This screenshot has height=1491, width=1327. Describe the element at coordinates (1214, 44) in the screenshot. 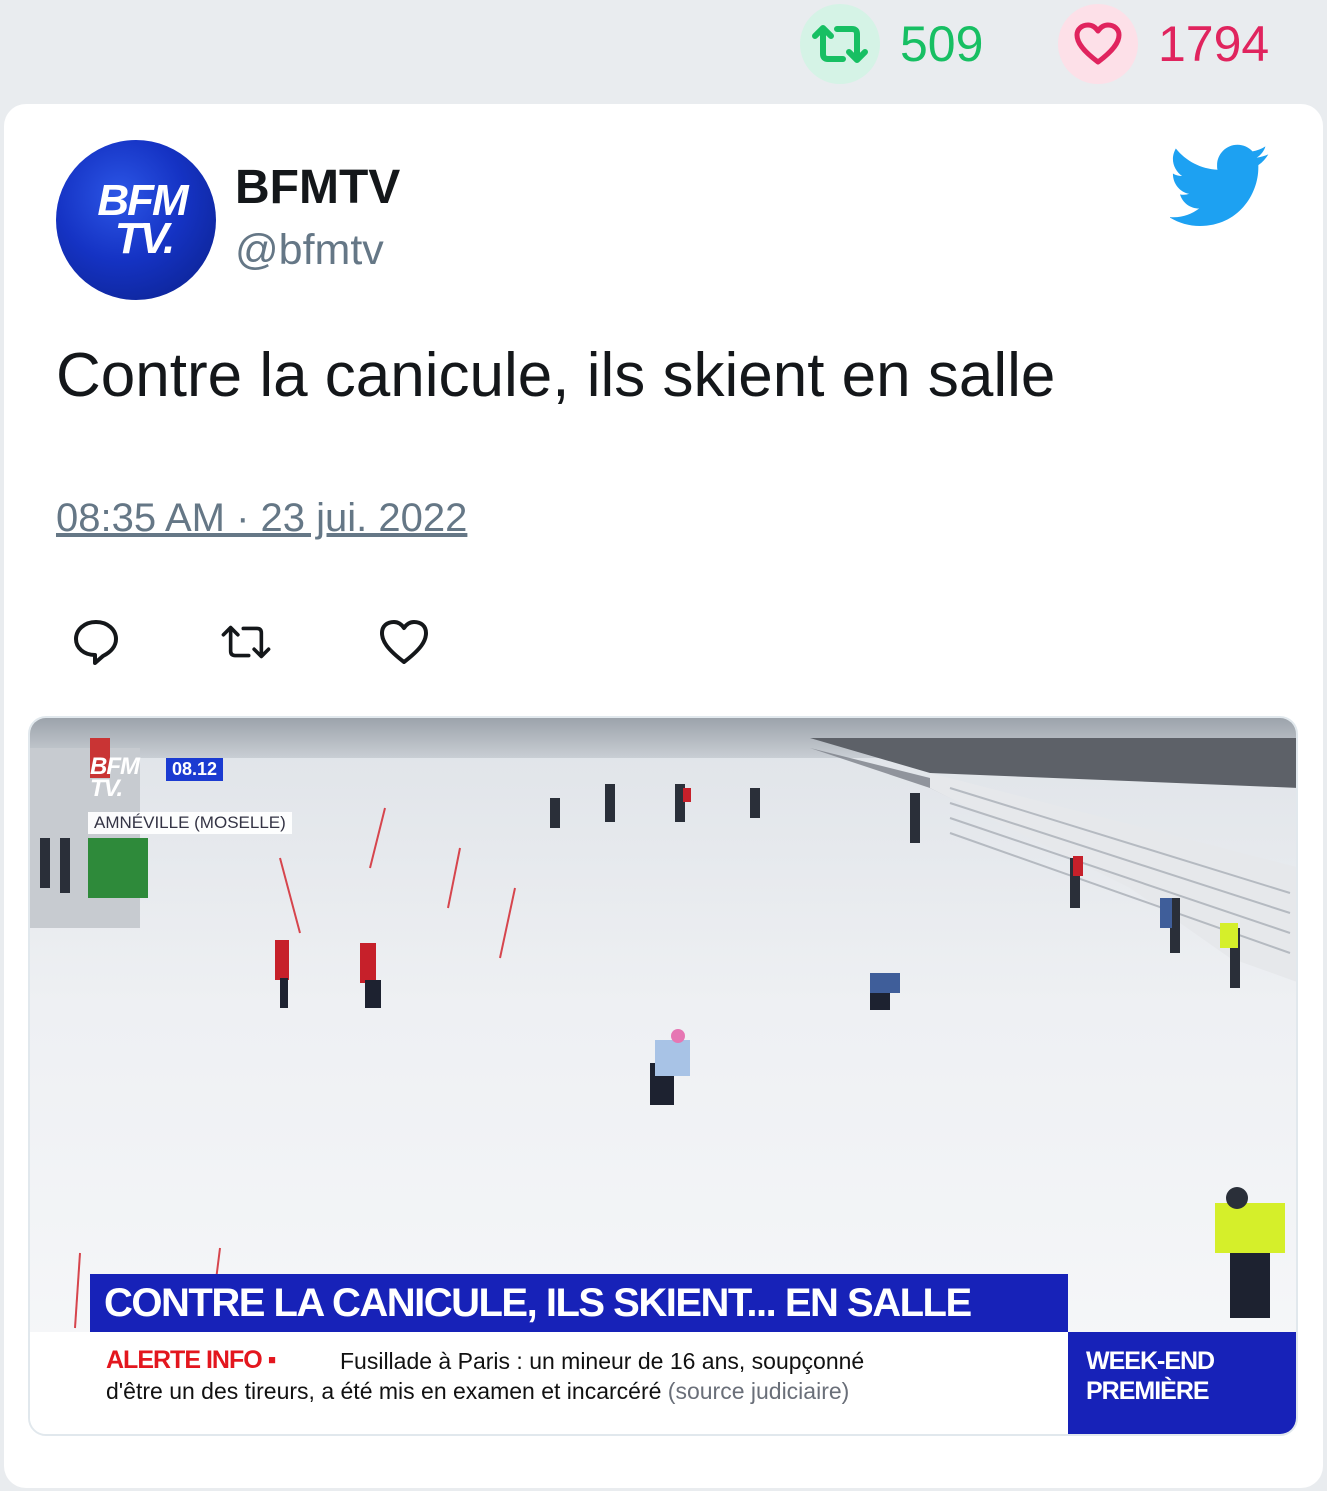

I see `like-count: 1794` at that location.